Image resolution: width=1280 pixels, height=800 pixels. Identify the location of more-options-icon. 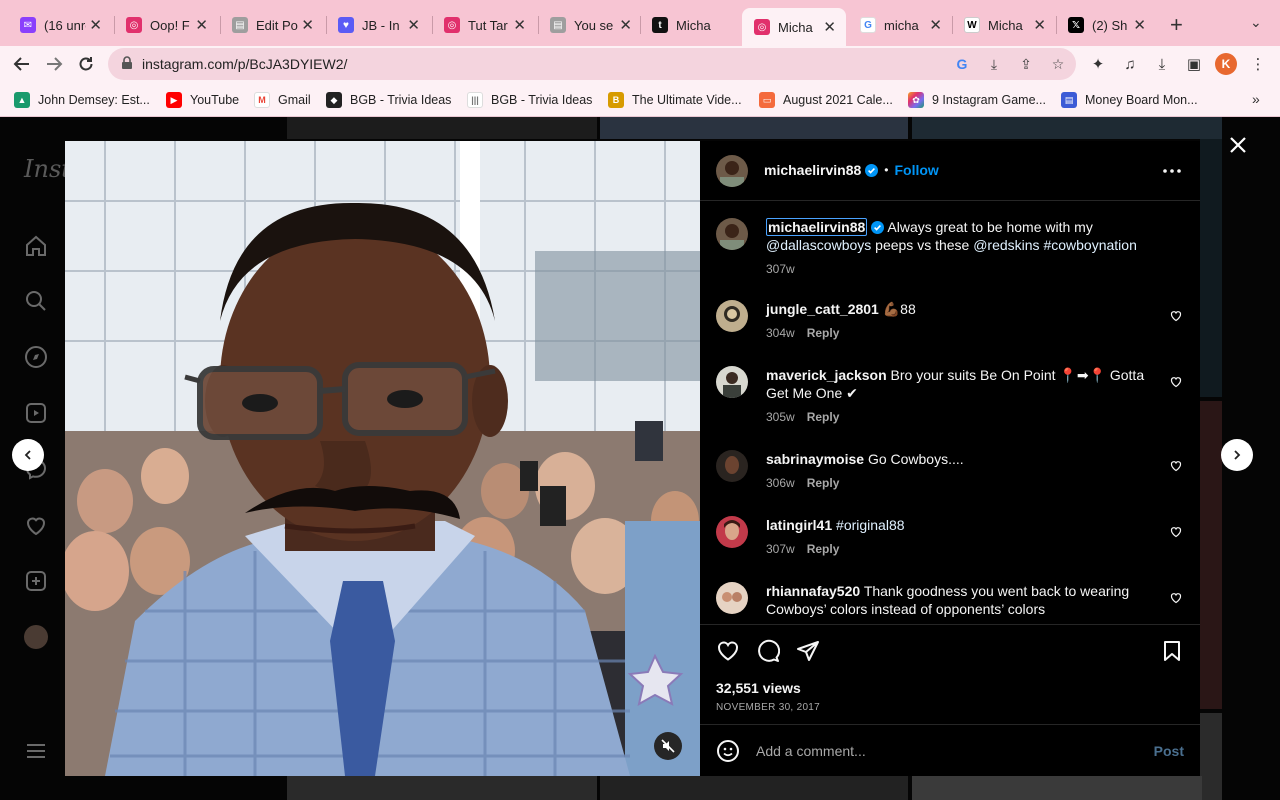
(1172, 171).